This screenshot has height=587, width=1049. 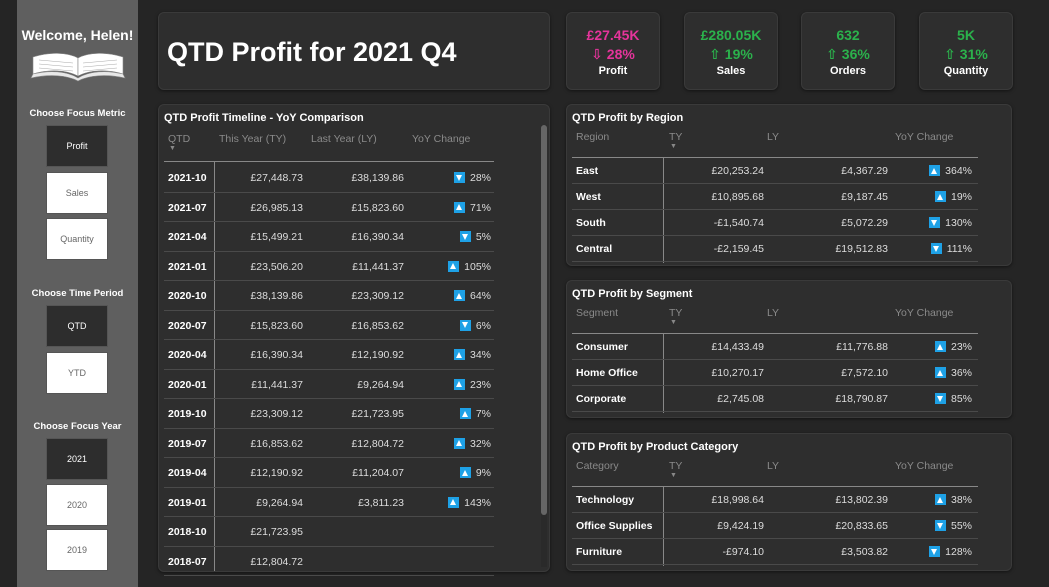 What do you see at coordinates (597, 313) in the screenshot?
I see `col-header-segment: Segment` at bounding box center [597, 313].